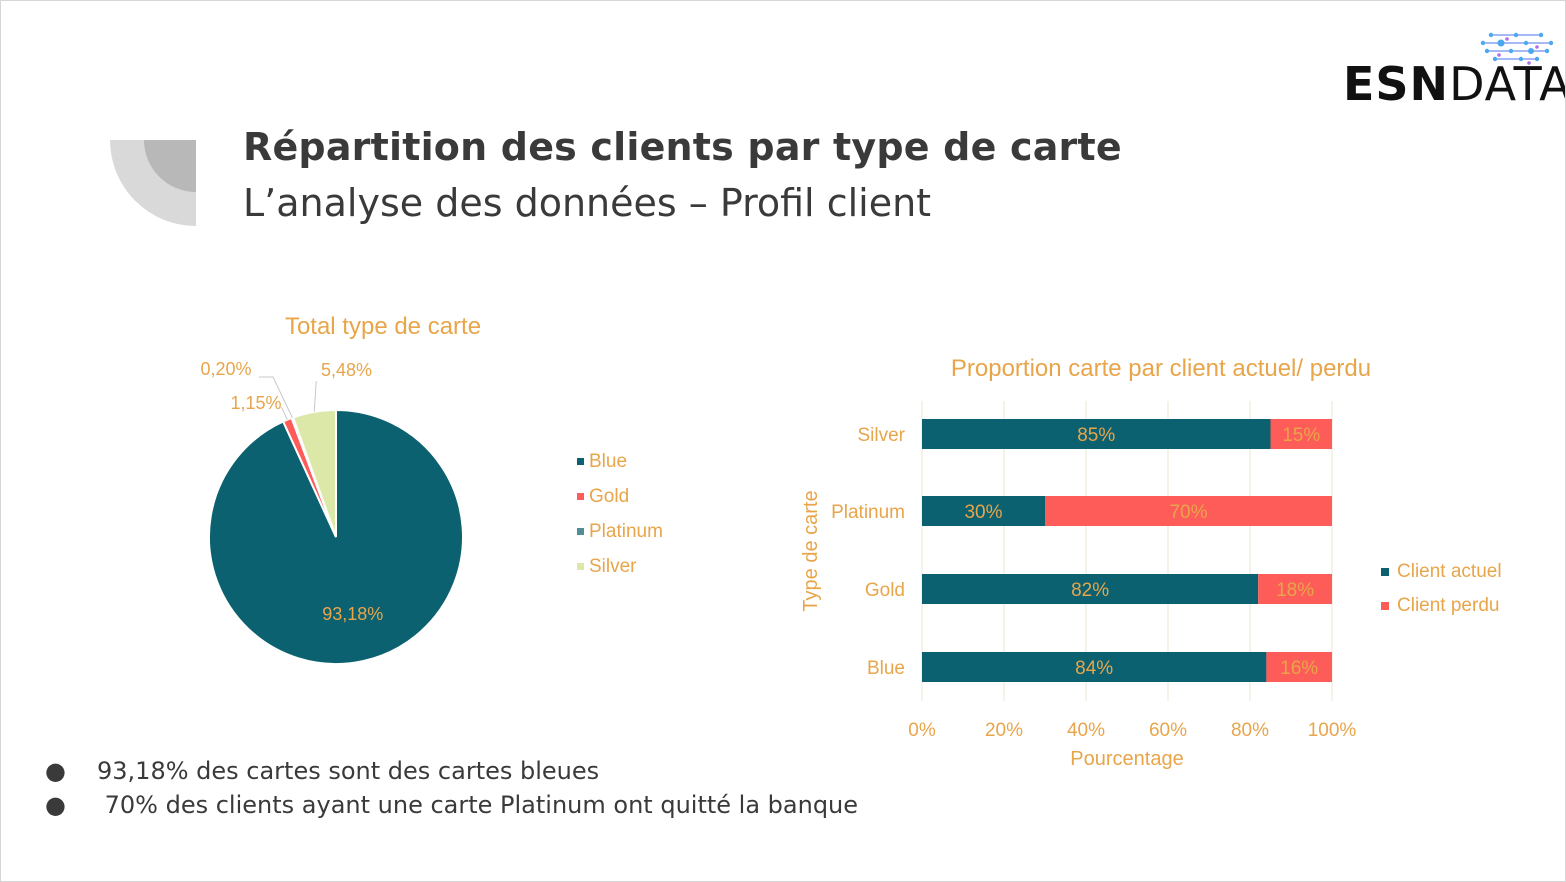 This screenshot has width=1566, height=882. I want to click on pie-data-label: 1,15%, so click(255, 403).